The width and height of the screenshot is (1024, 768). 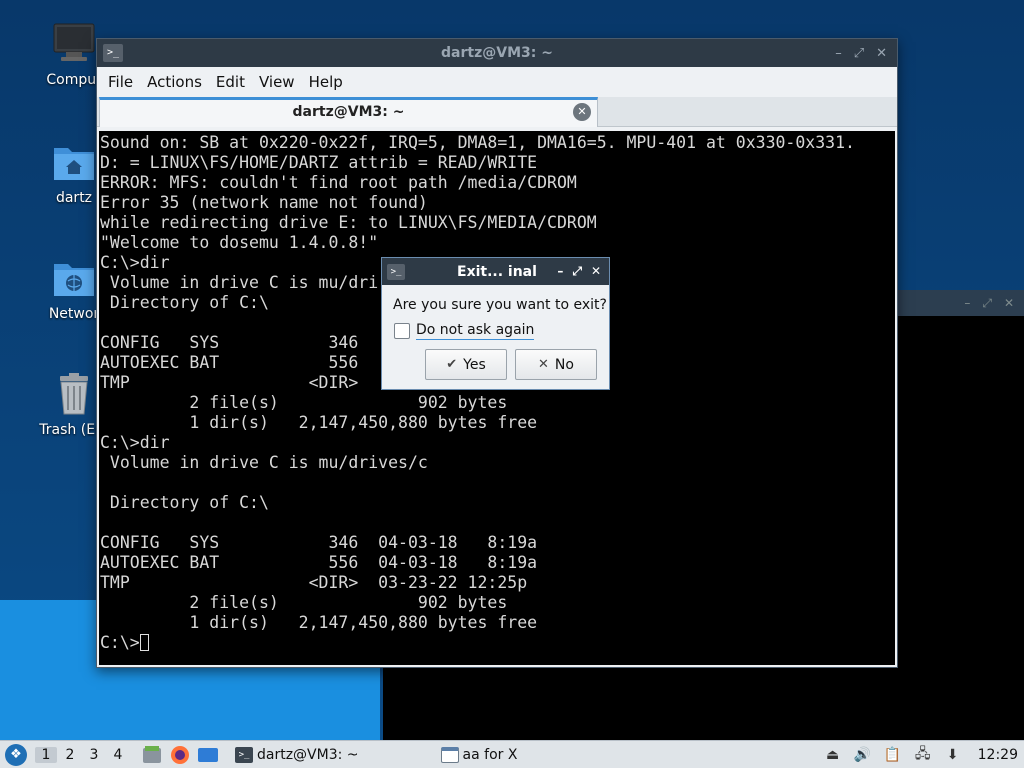 I want to click on taskbar-task-terminal: >_ dartz@VM3: ~, so click(x=297, y=755).